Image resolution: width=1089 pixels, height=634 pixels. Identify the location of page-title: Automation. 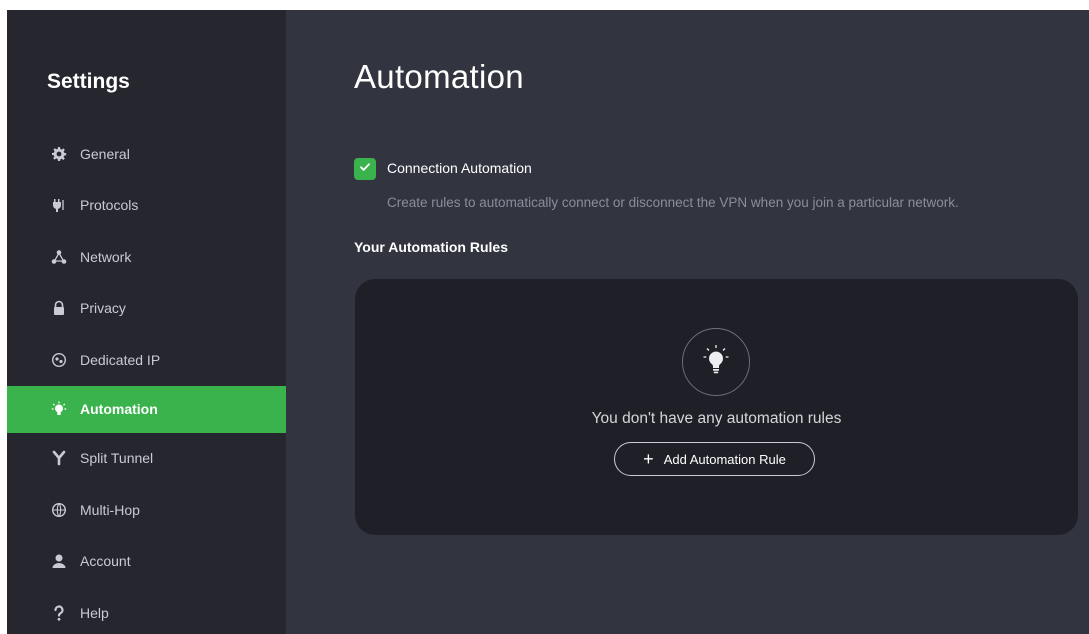
(439, 76).